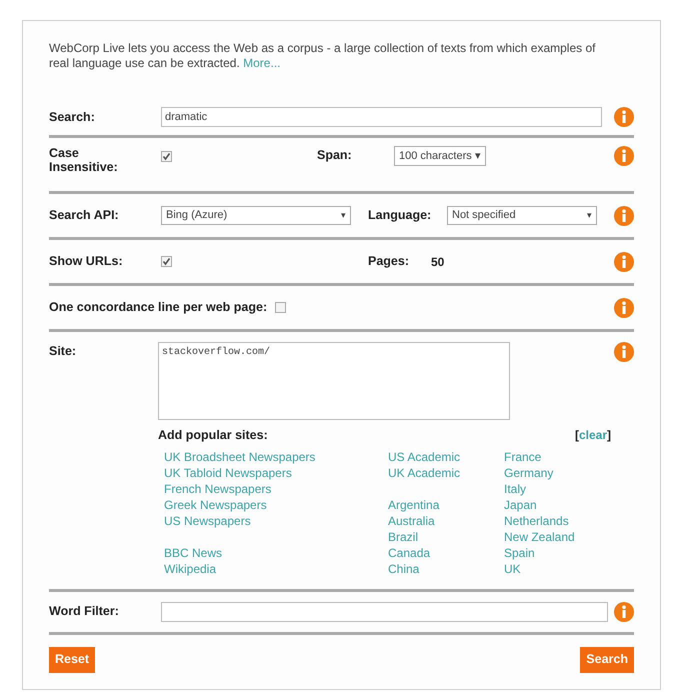 Image resolution: width=683 pixels, height=699 pixels. What do you see at coordinates (218, 488) in the screenshot?
I see `site-link: French Newspapers` at bounding box center [218, 488].